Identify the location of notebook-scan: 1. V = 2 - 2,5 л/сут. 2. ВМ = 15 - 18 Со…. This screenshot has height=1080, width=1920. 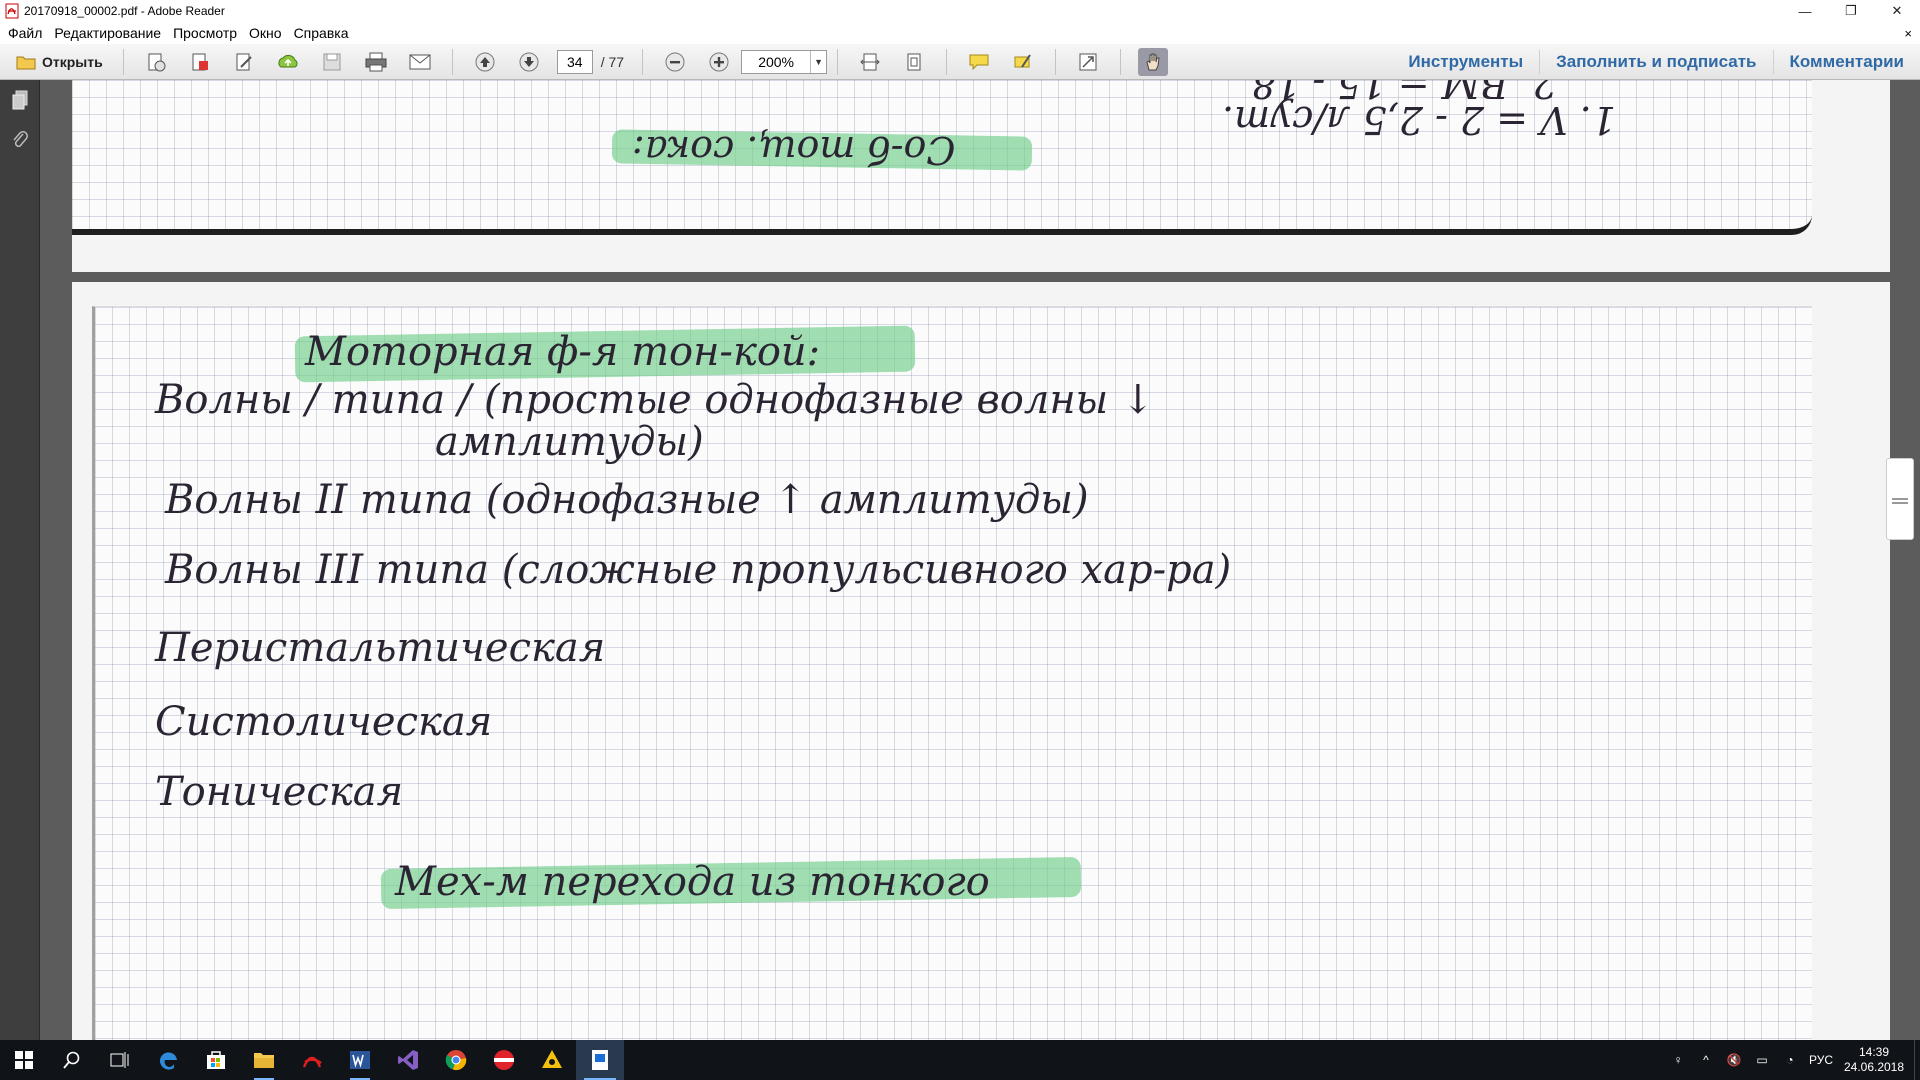
(942, 157).